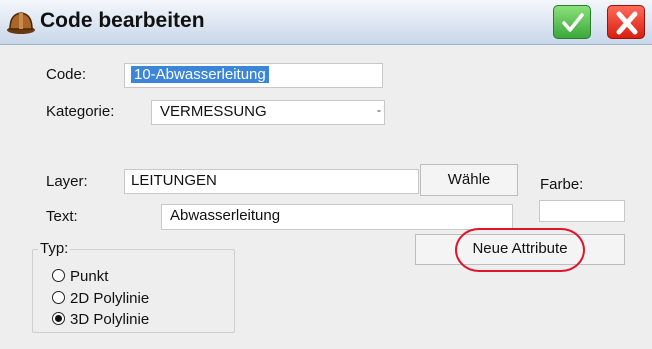 The width and height of the screenshot is (652, 349). What do you see at coordinates (268, 112) in the screenshot?
I see `kategorie-dropdown: VERMESSUNG -` at bounding box center [268, 112].